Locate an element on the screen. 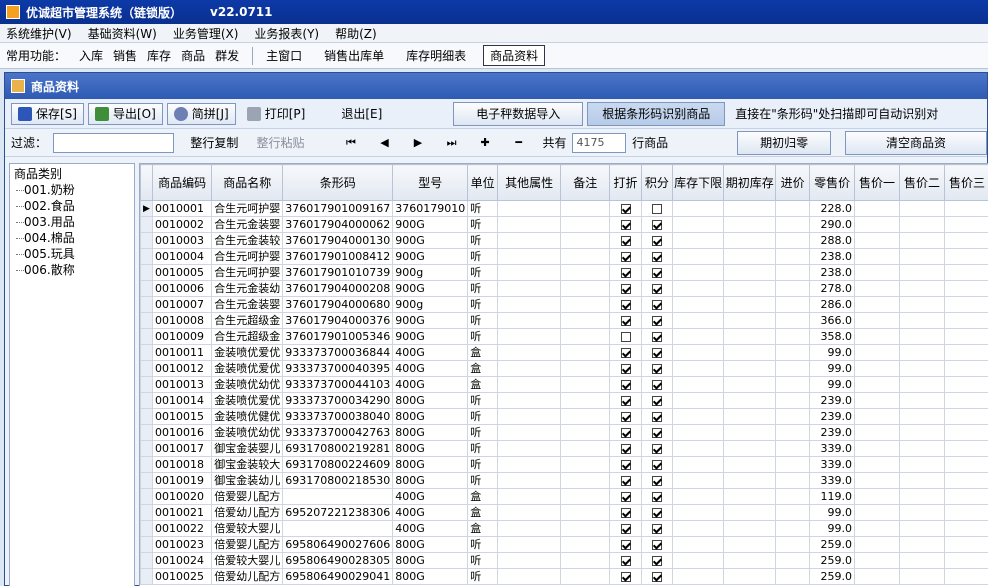 This screenshot has width=988, height=586. cell-code: 0010005 is located at coordinates (182, 272).